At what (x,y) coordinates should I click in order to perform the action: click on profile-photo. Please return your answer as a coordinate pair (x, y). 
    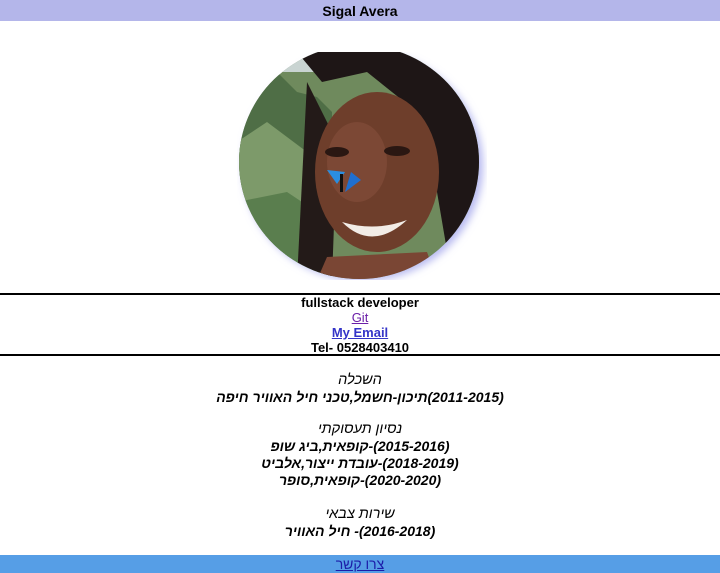
    Looking at the image, I should click on (362, 166).